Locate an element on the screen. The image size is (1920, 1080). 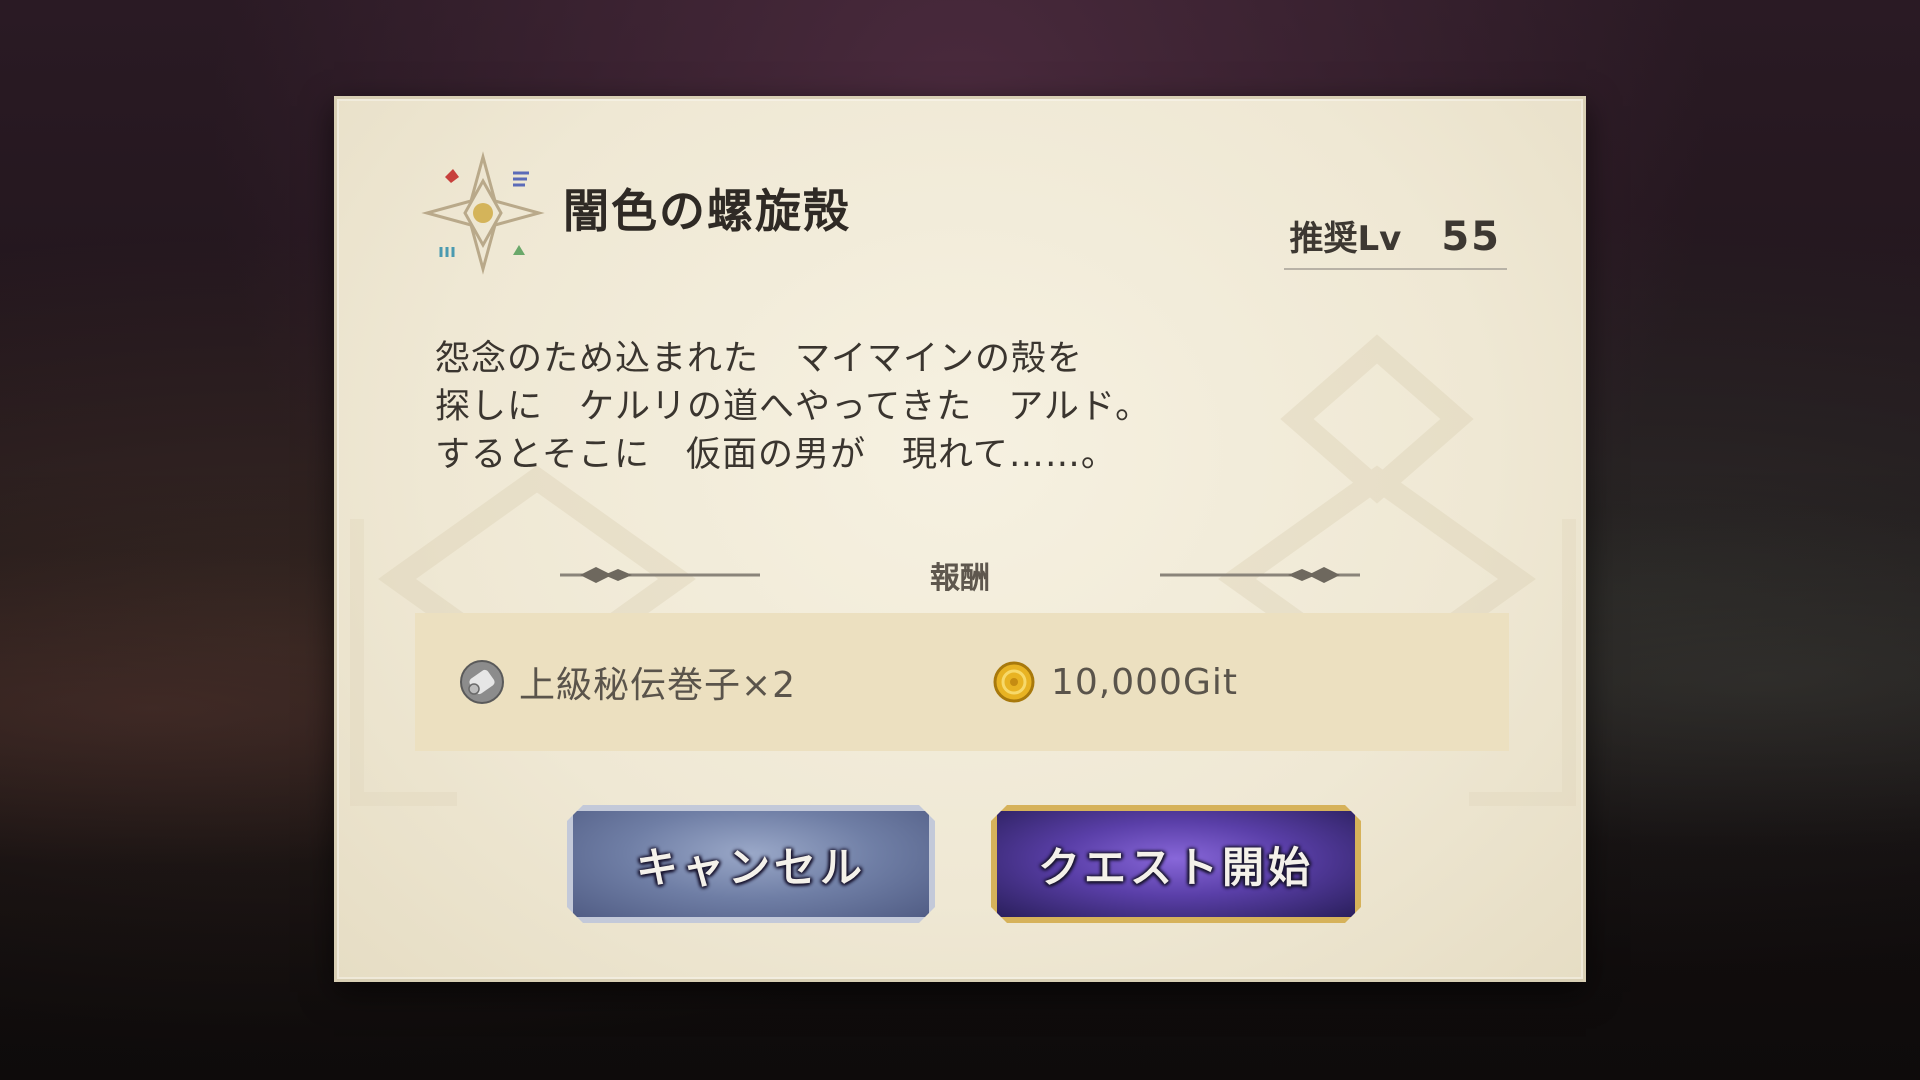
recommended-level: 推奨Lv 55 is located at coordinates (1395, 240).